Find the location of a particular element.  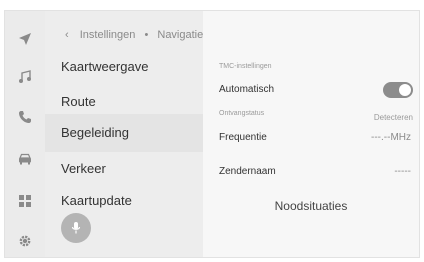

breadcrumb: ‹ Instellingen • Navigatie is located at coordinates (134, 35).